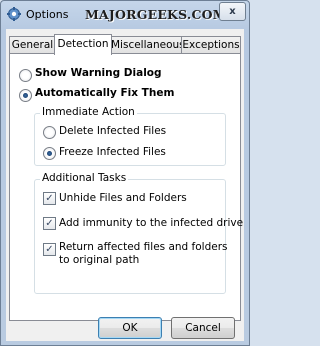 This screenshot has height=346, width=320. Describe the element at coordinates (14, 14) in the screenshot. I see `options-gear-icon` at that location.